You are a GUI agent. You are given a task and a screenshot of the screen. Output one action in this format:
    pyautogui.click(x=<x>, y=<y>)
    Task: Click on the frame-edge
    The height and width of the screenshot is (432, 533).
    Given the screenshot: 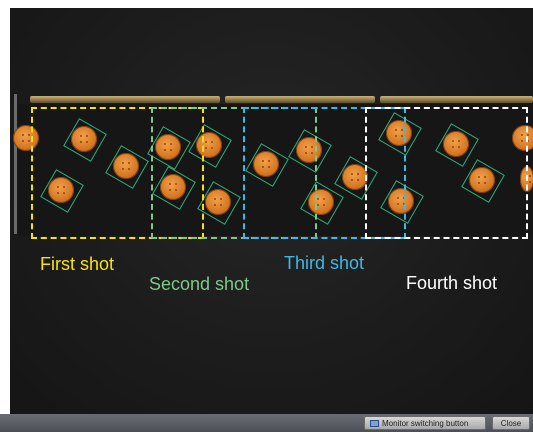 What is the action you would take?
    pyautogui.click(x=15, y=164)
    